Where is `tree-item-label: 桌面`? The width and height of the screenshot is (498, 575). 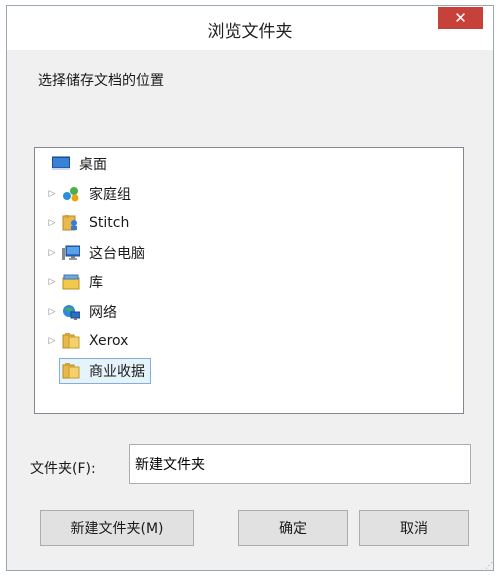
tree-item-label: 桌面 is located at coordinates (93, 165).